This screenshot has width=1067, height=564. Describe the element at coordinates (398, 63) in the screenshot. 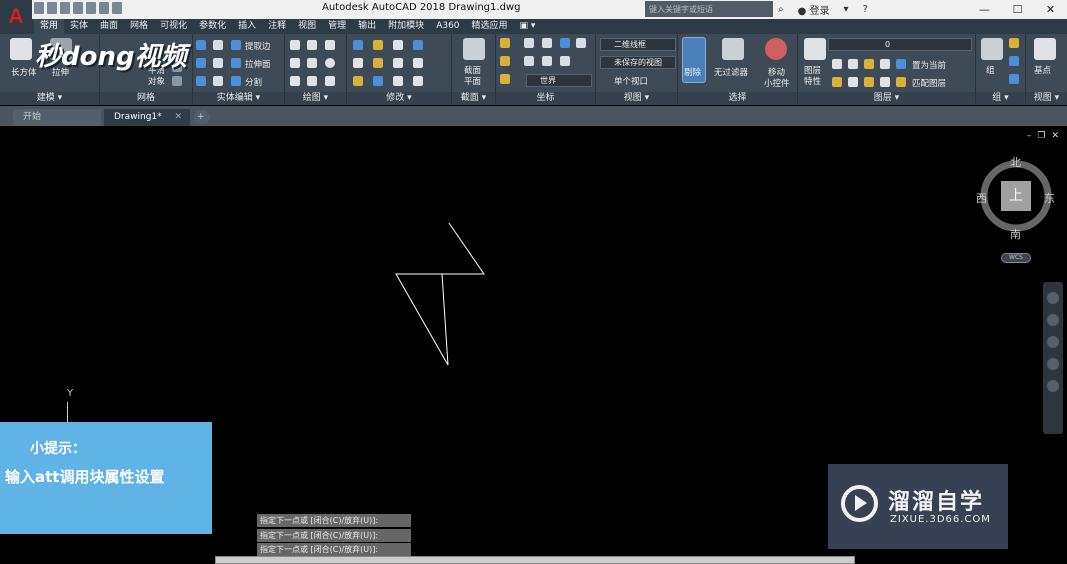

I see `fillet-icon` at that location.